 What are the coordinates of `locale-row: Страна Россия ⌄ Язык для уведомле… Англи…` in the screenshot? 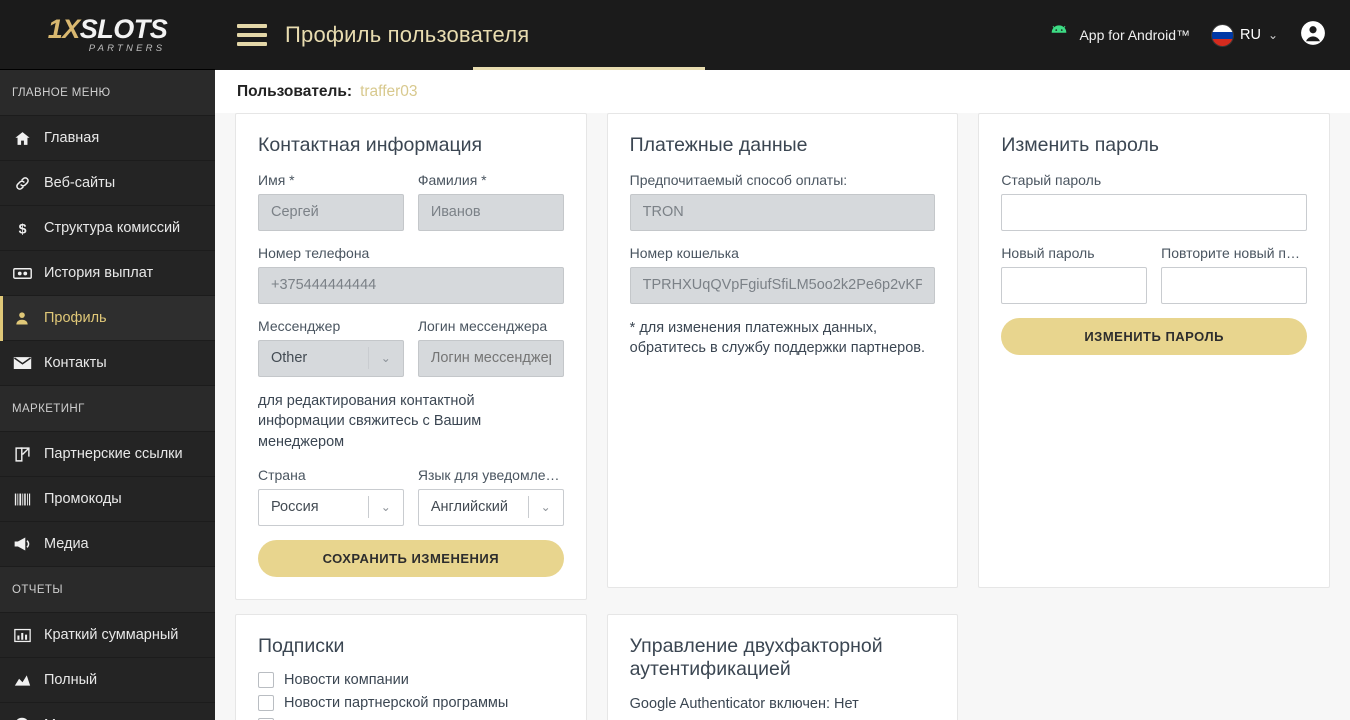 It's located at (411, 496).